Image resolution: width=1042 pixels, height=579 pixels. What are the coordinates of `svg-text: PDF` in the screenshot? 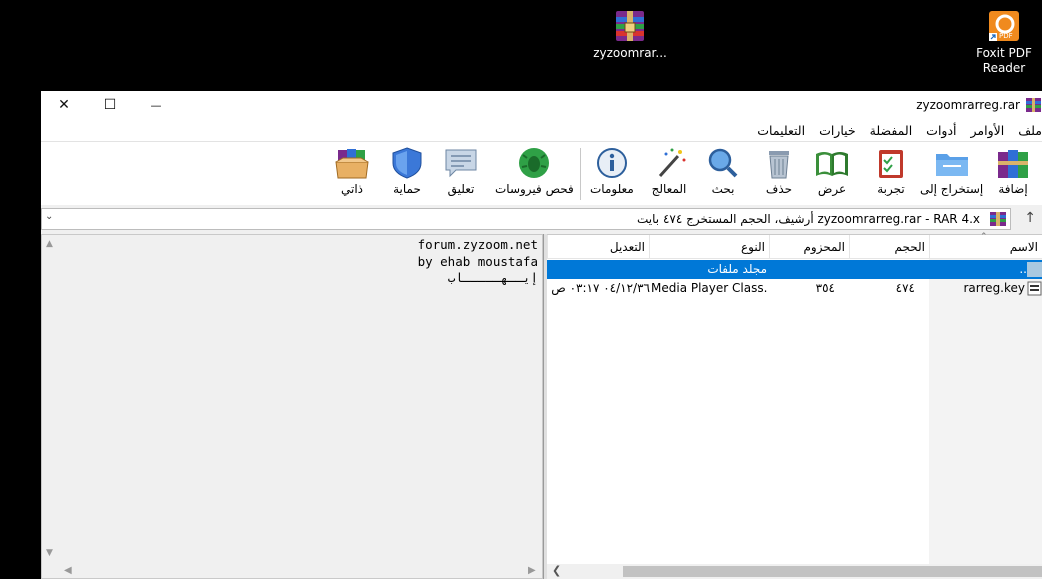 It's located at (1006, 36).